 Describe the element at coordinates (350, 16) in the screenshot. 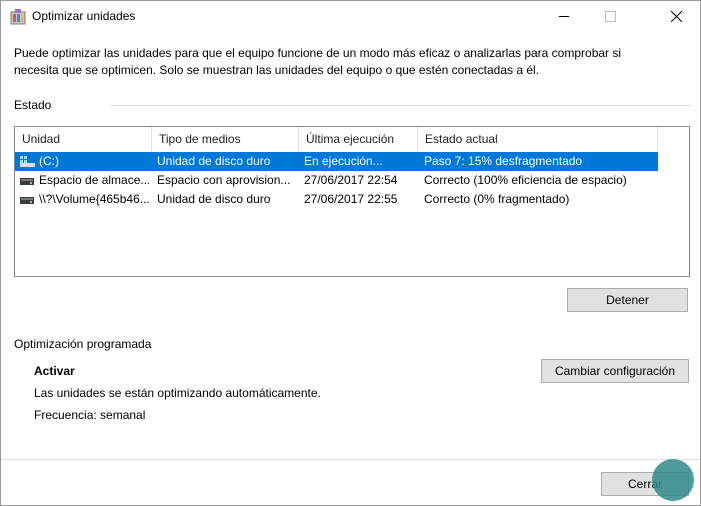

I see `title-bar: Optimizar unidades` at that location.